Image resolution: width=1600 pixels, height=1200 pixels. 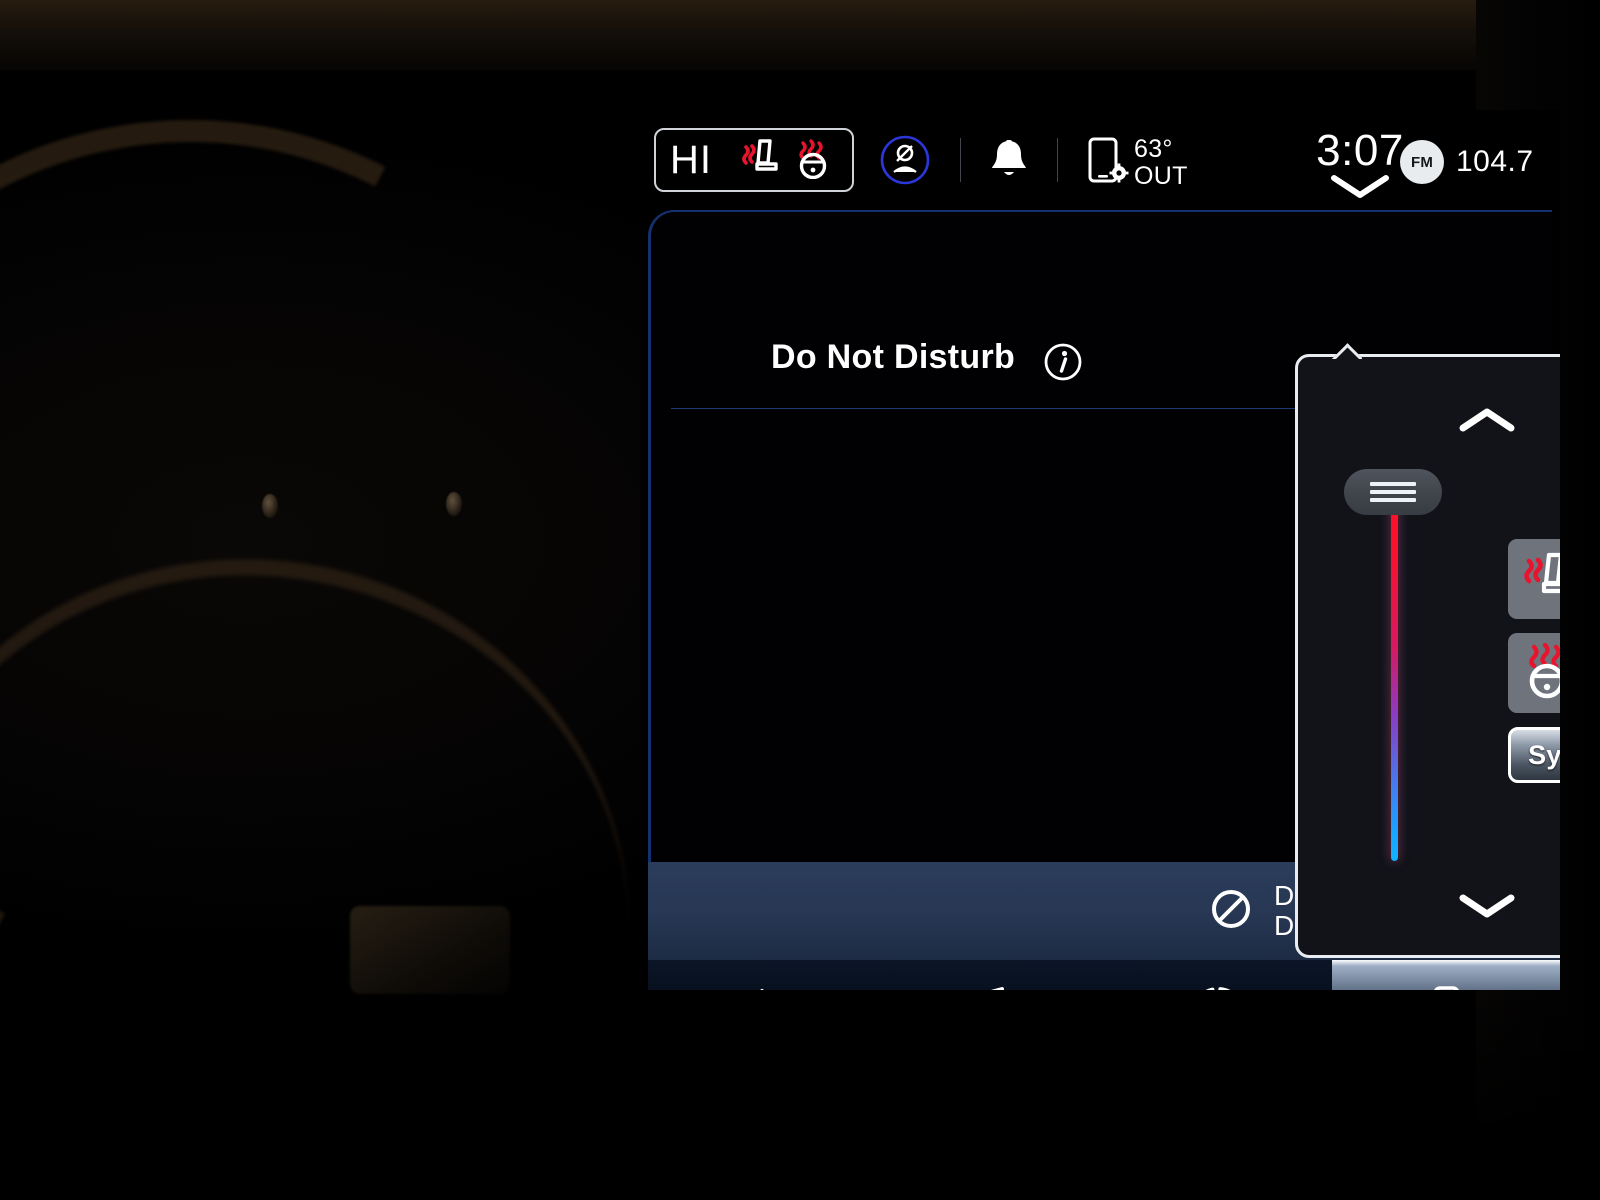 I want to click on heated-steering-wheel-button, so click(x=1534, y=673).